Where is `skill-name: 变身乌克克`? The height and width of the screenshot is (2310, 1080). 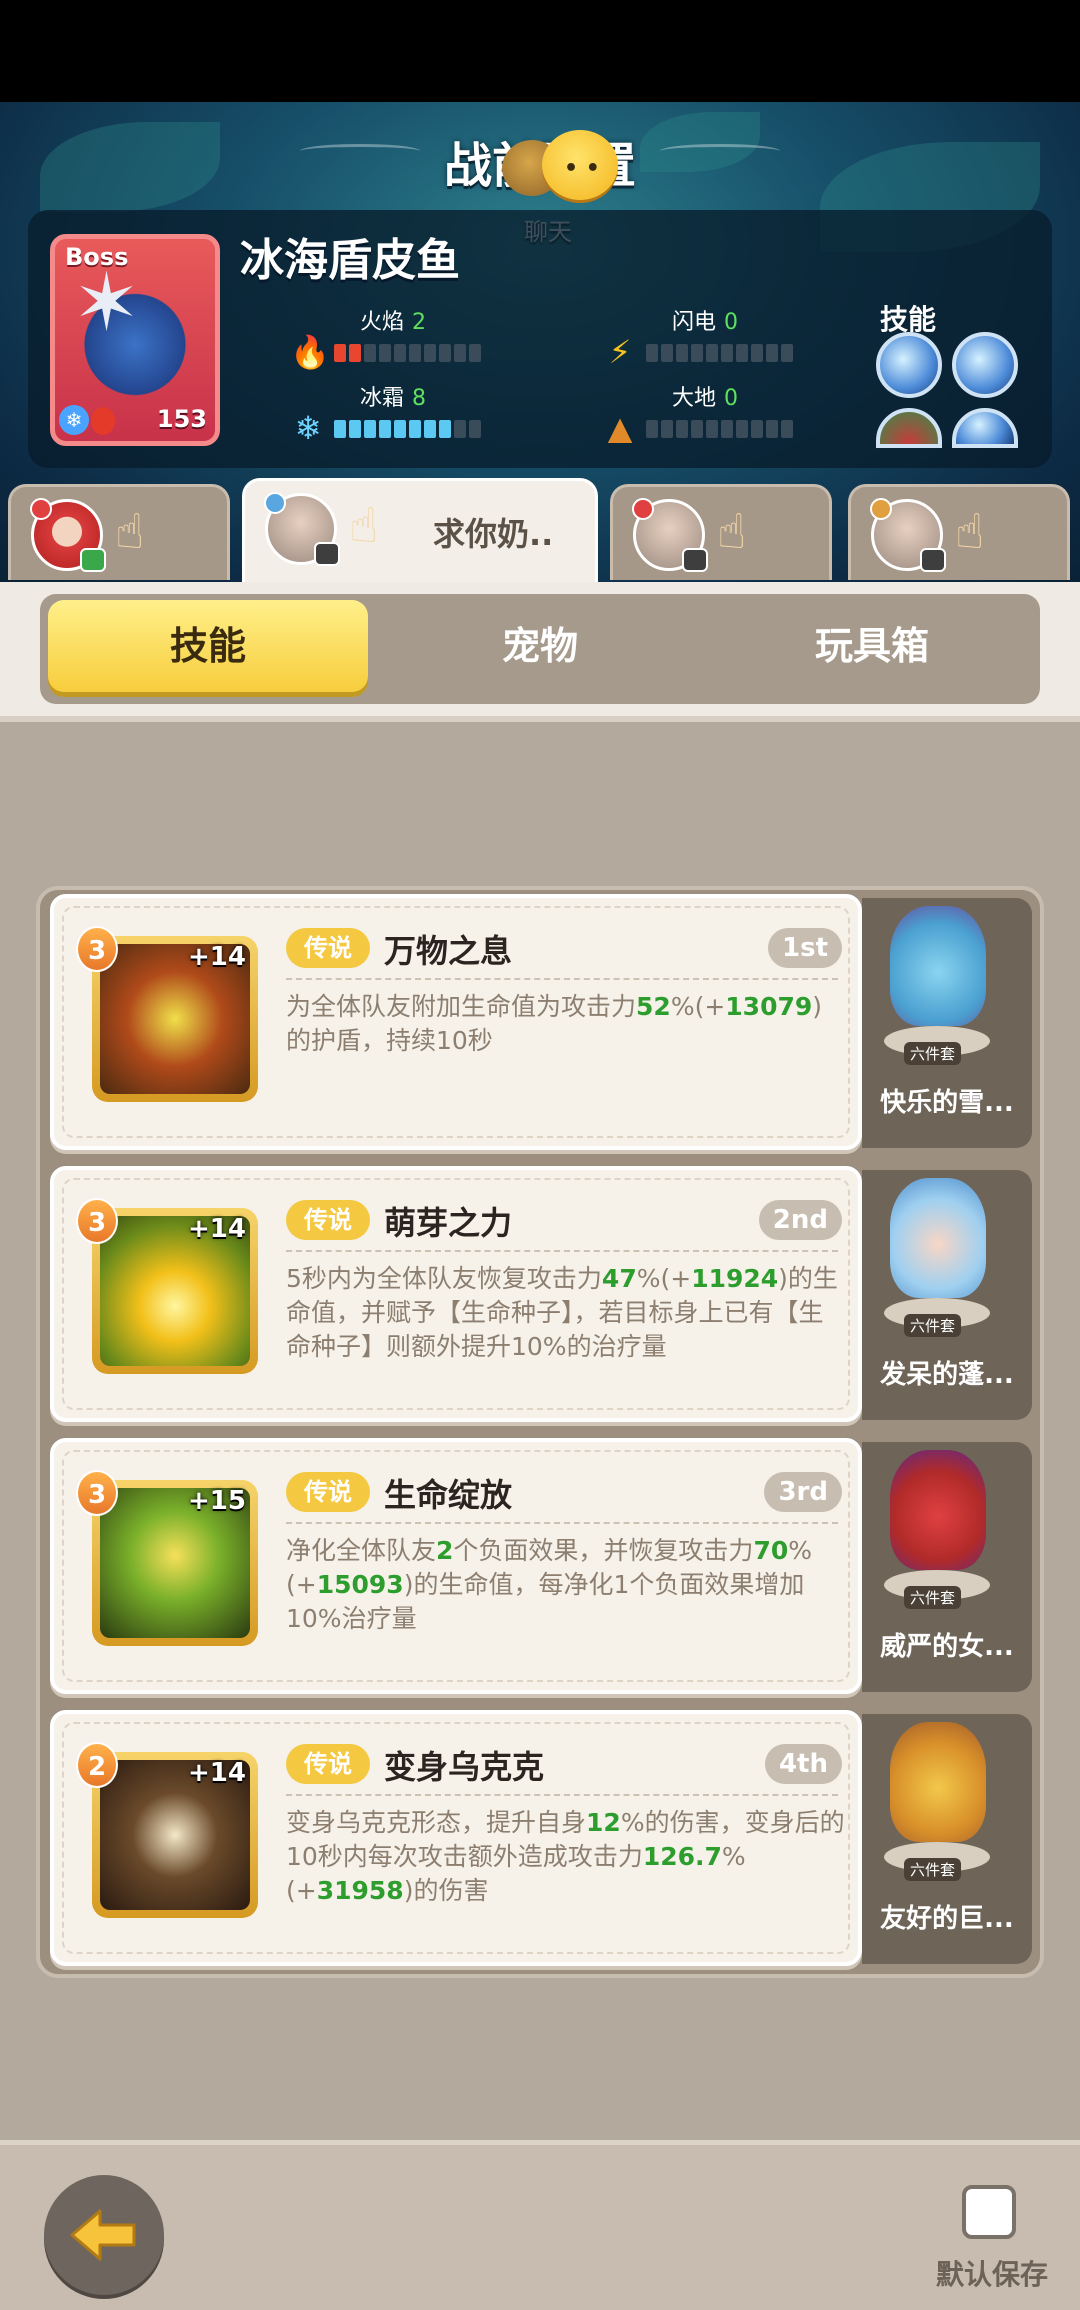 skill-name: 变身乌克克 is located at coordinates (464, 1767).